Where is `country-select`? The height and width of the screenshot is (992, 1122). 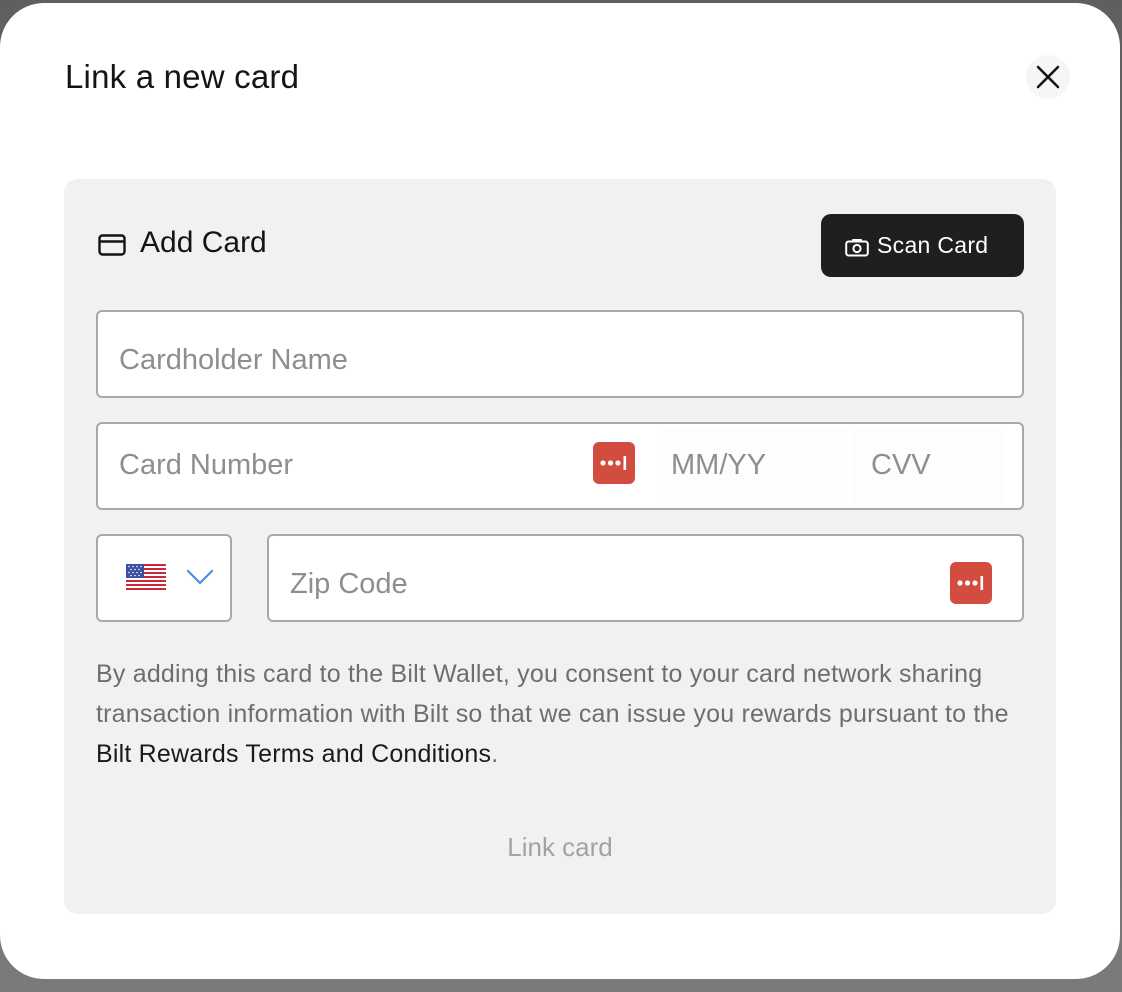
country-select is located at coordinates (164, 578).